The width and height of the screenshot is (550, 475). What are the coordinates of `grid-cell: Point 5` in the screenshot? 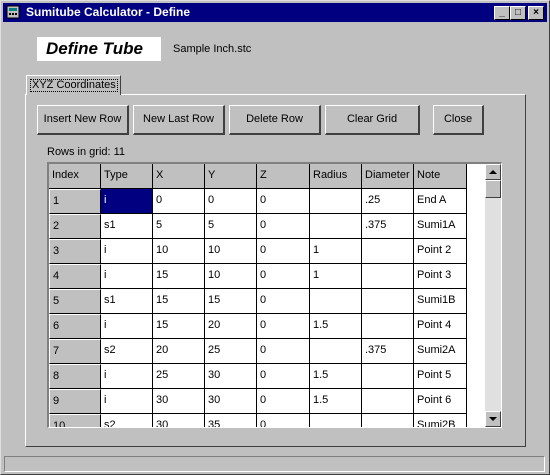 It's located at (440, 376).